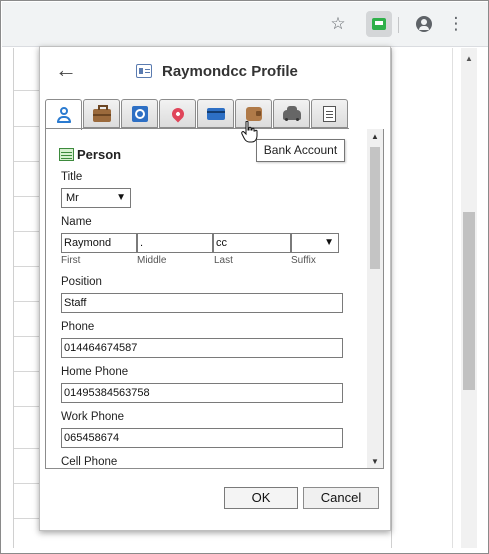 The image size is (489, 554). Describe the element at coordinates (315, 243) in the screenshot. I see `suffix-select: ▼` at that location.